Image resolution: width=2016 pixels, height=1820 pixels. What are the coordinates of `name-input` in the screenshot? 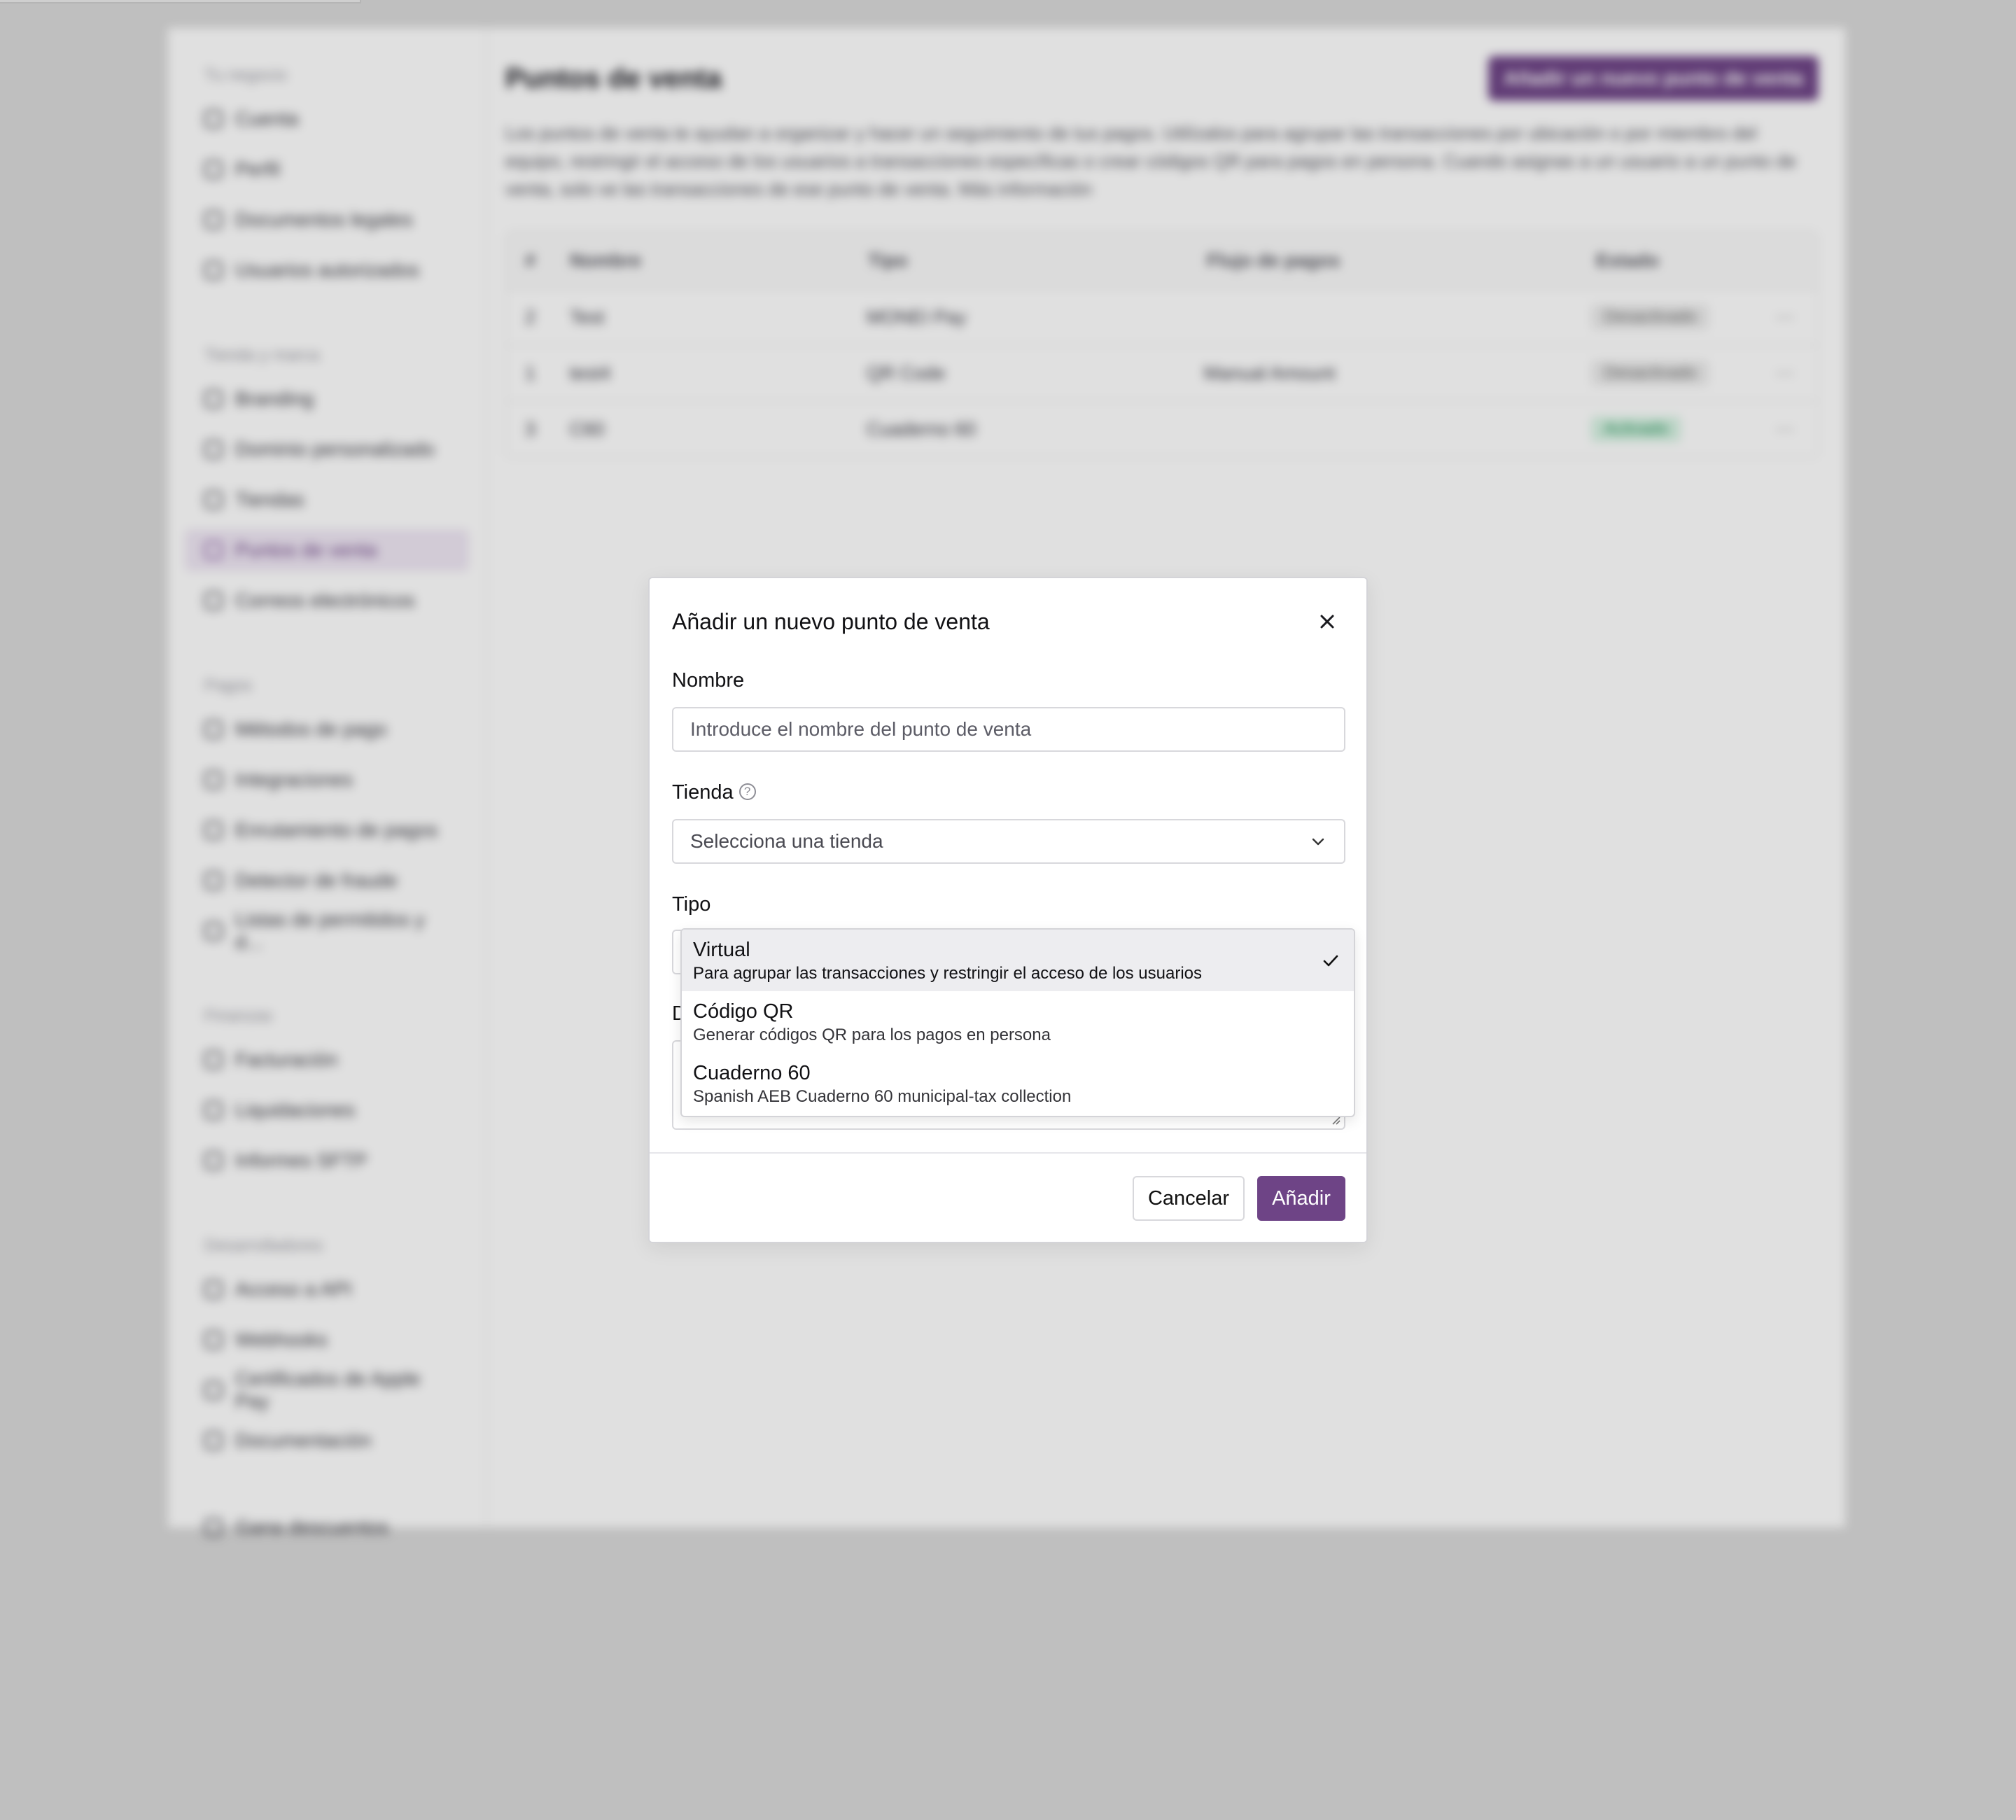 It's located at (1008, 729).